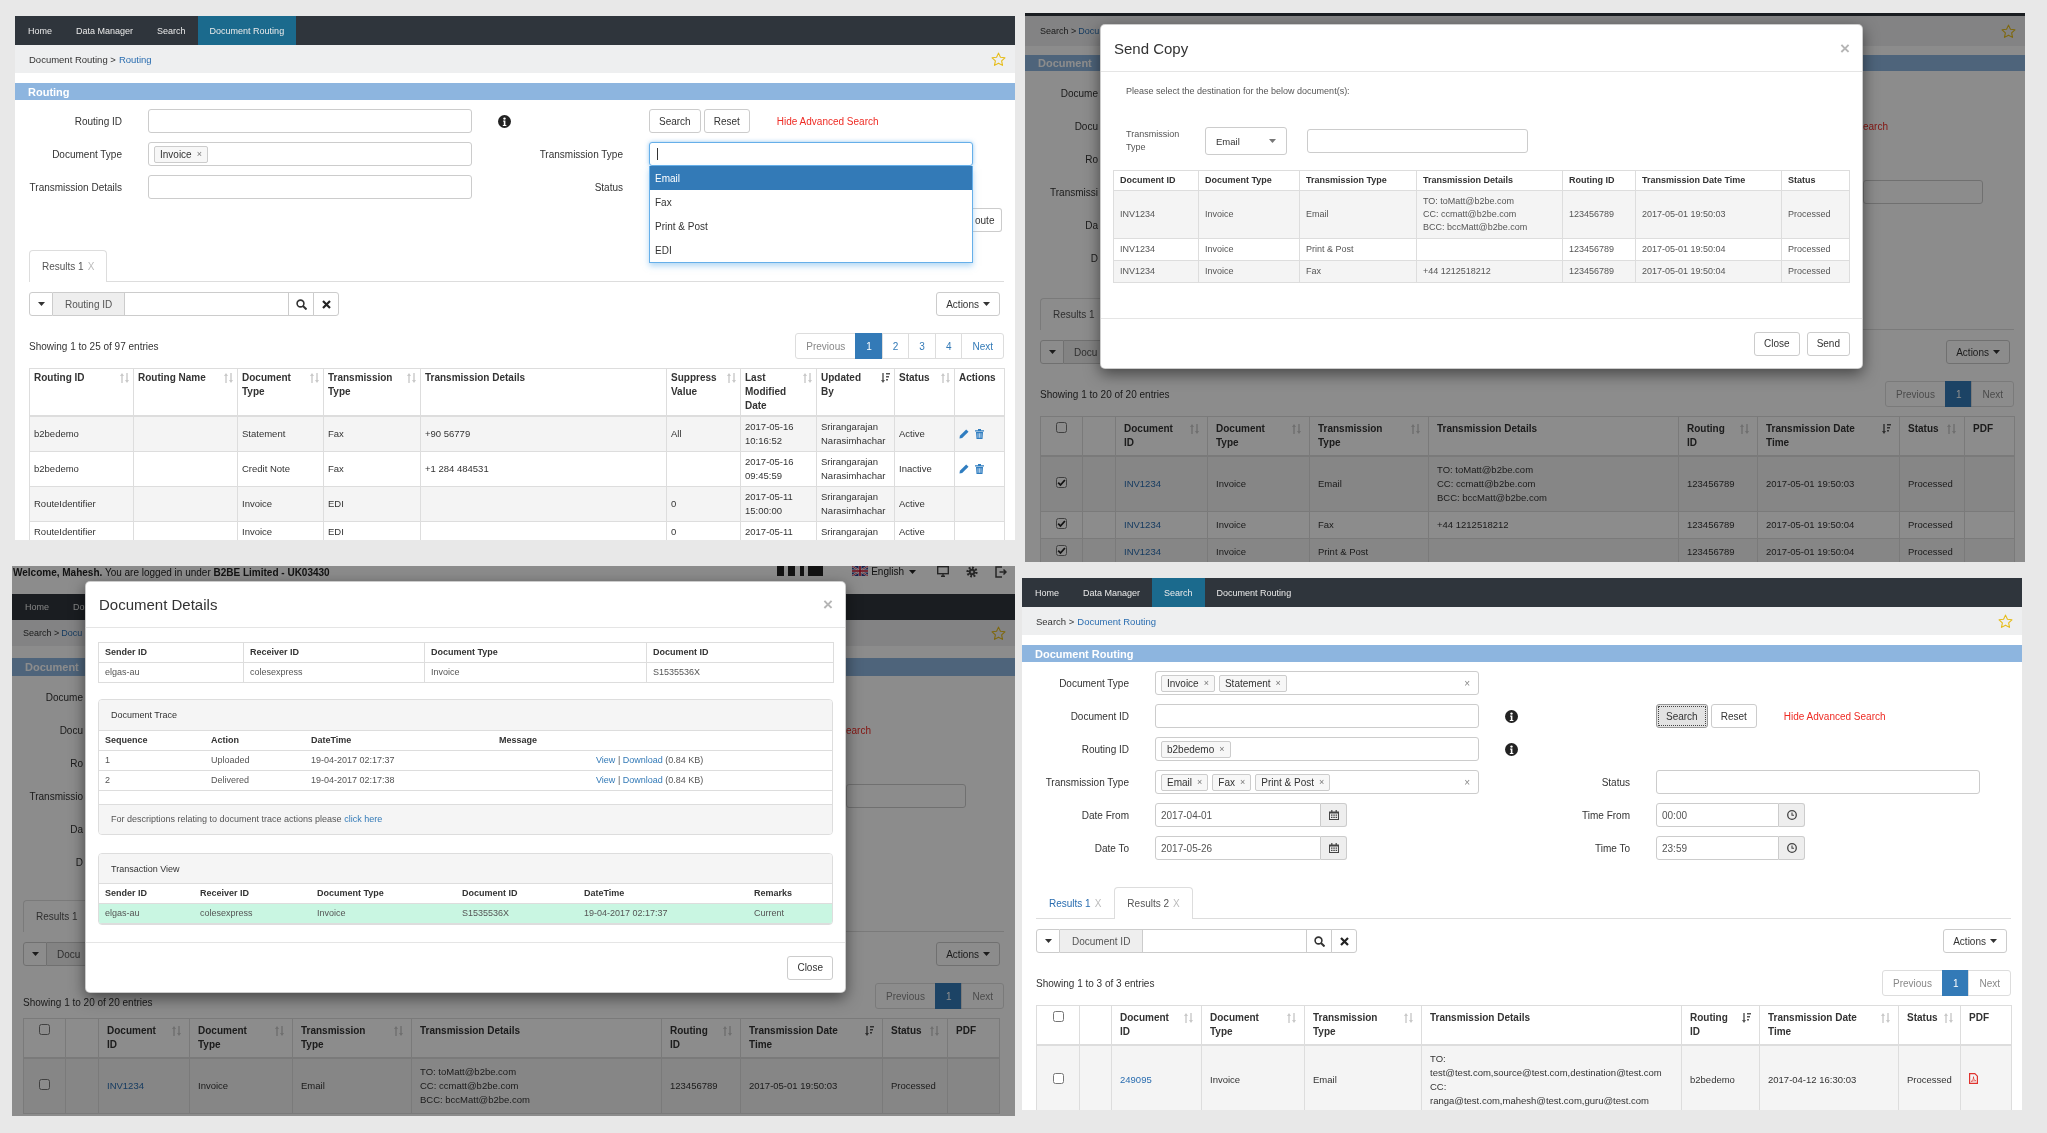 The width and height of the screenshot is (2047, 1133). I want to click on nav-tab: Do, so click(79, 607).